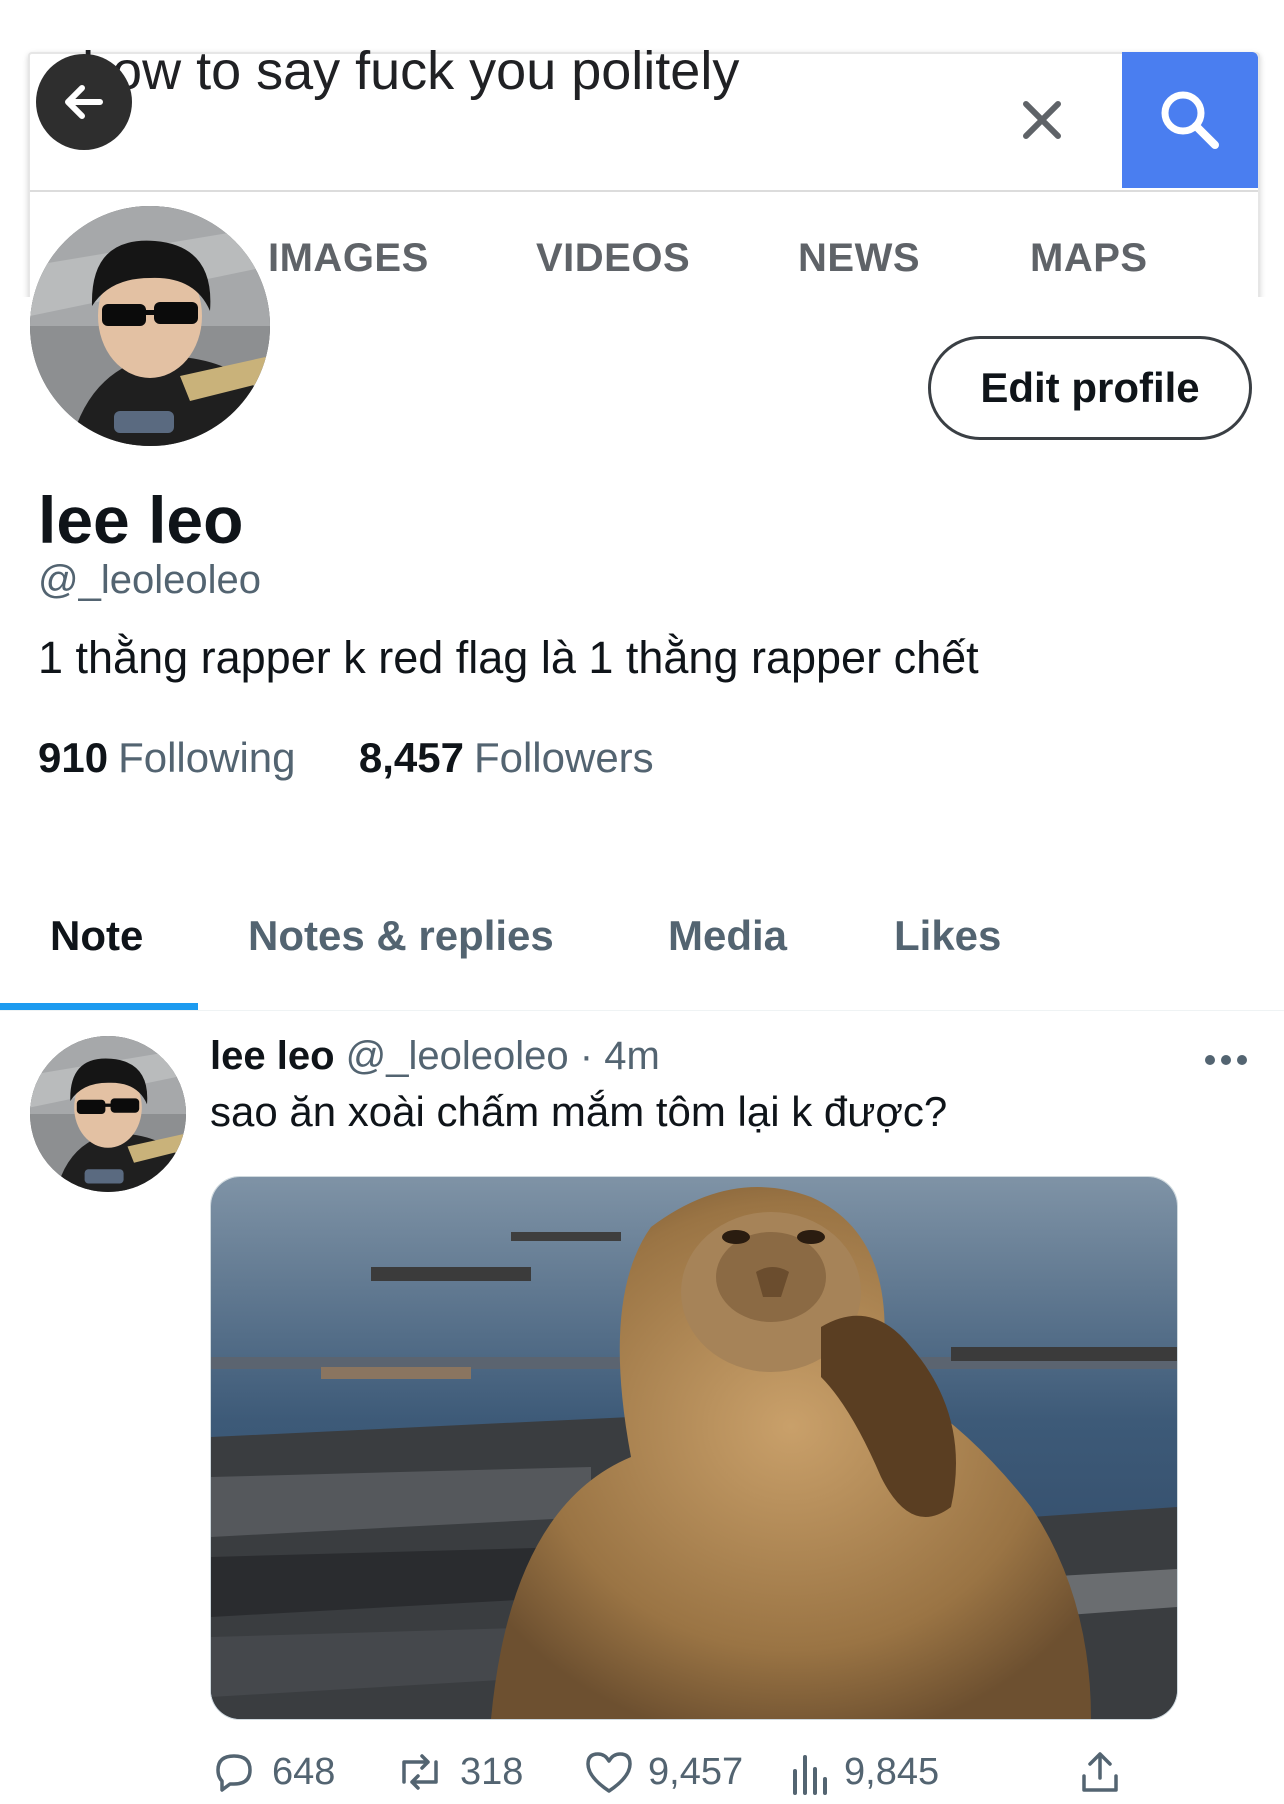  I want to click on edit-profile-button: Edit profile, so click(1090, 388).